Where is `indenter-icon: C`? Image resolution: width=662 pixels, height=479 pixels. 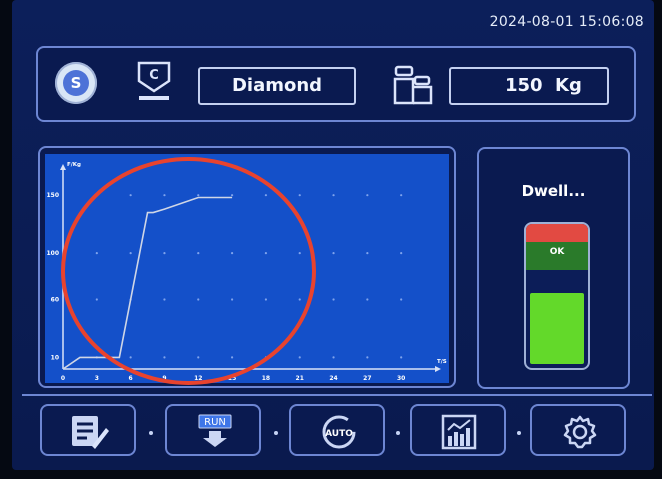
indenter-icon: C is located at coordinates (154, 82).